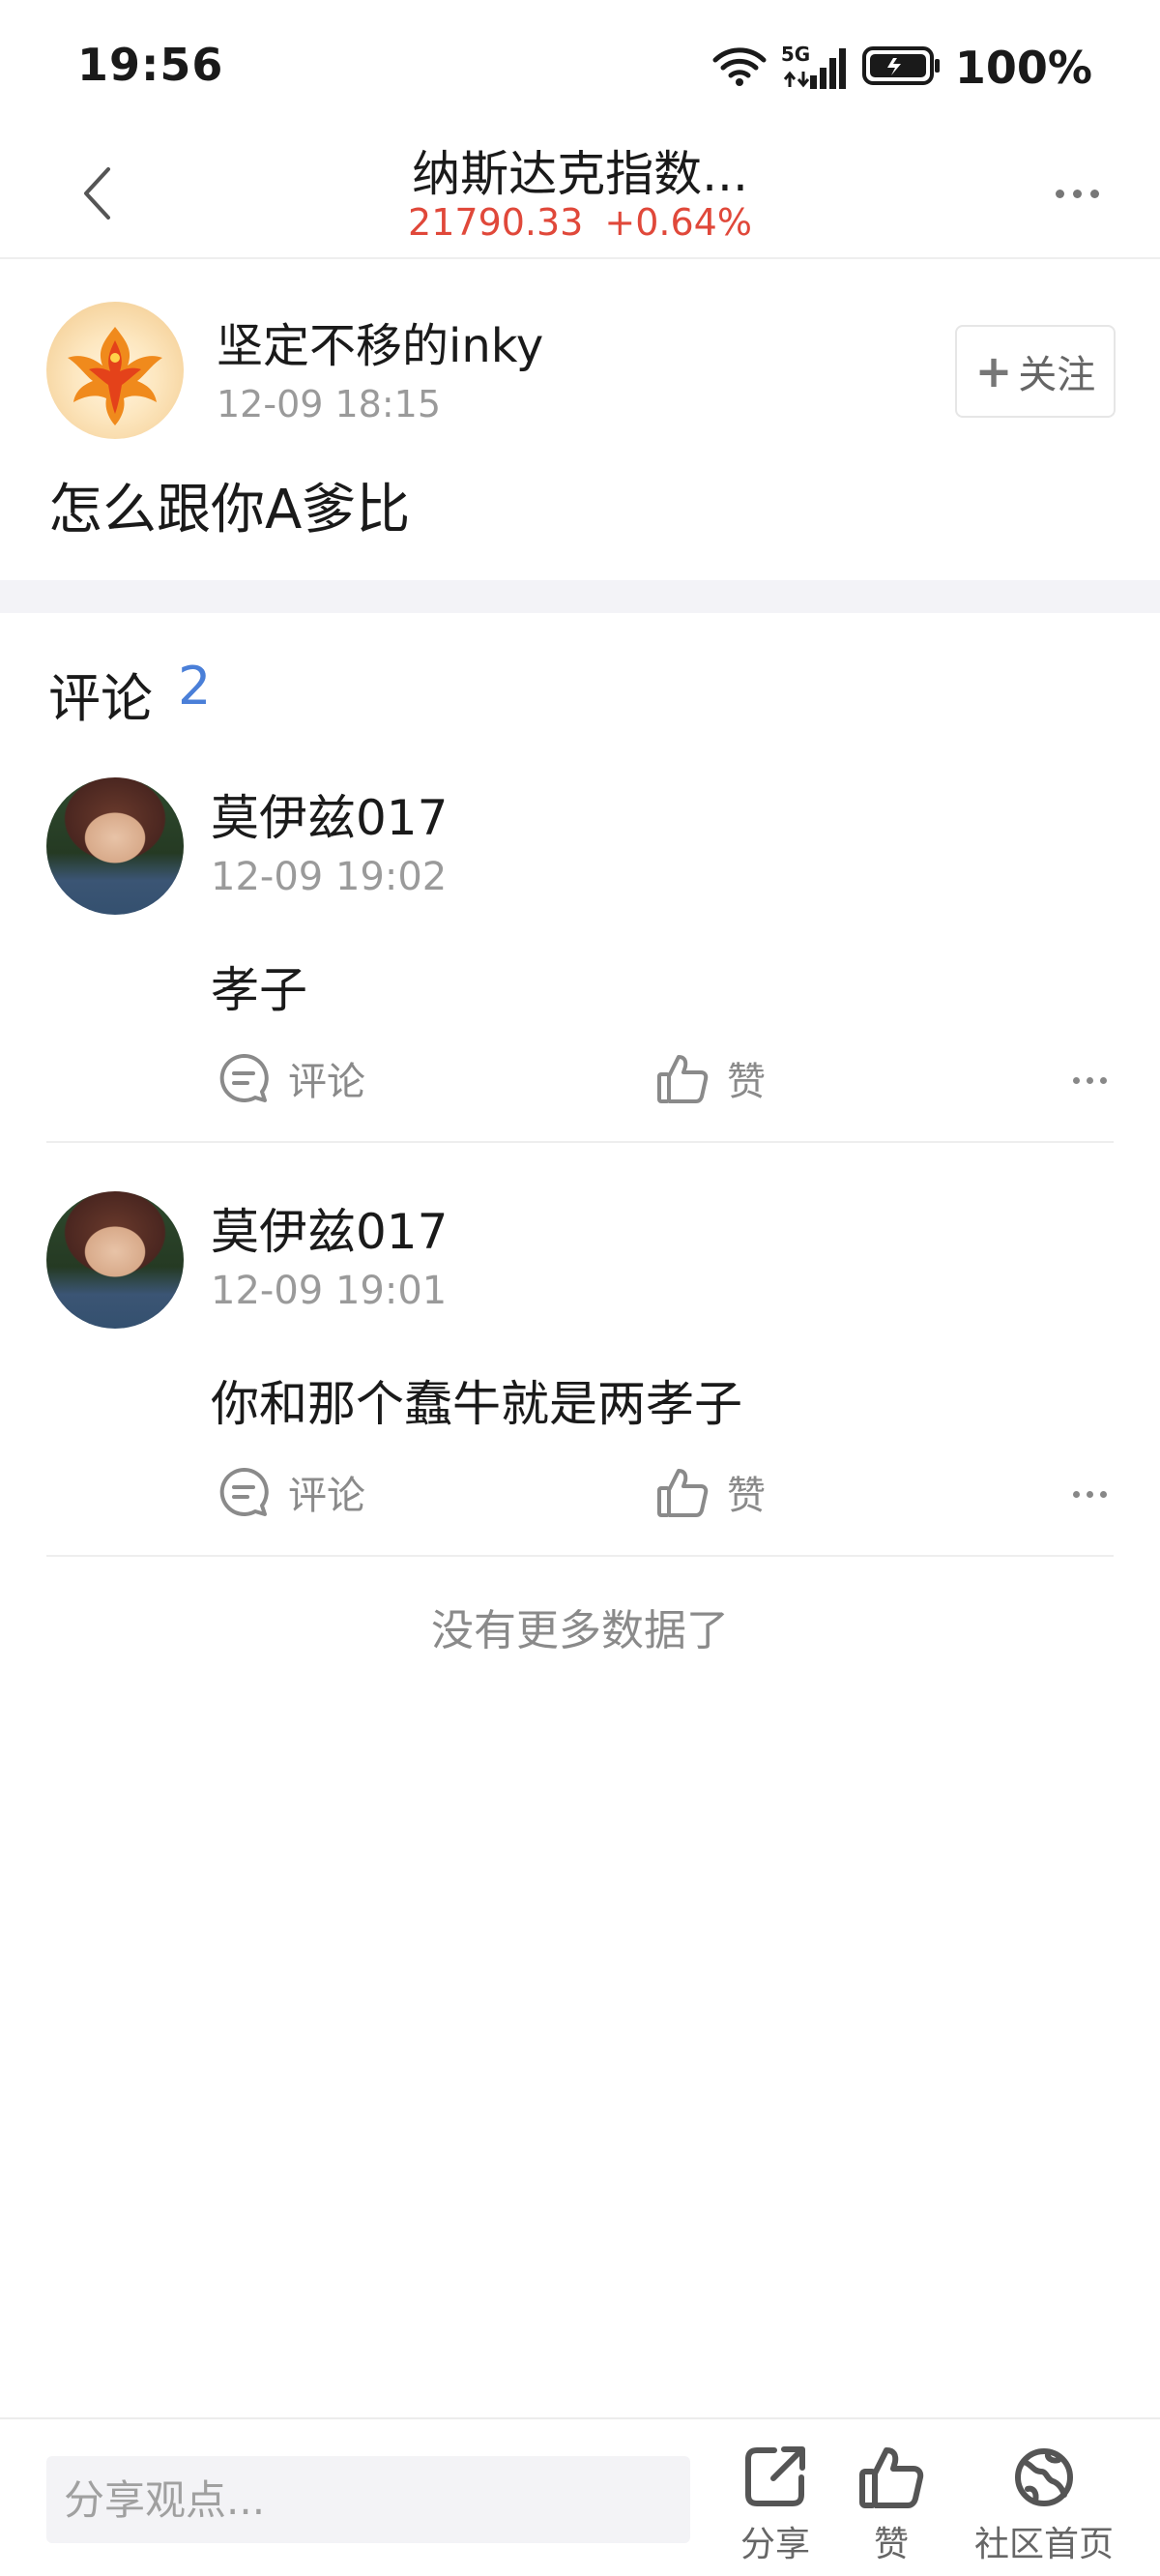 The width and height of the screenshot is (1160, 2576). Describe the element at coordinates (678, 222) in the screenshot. I see `index-change: +0.64%` at that location.